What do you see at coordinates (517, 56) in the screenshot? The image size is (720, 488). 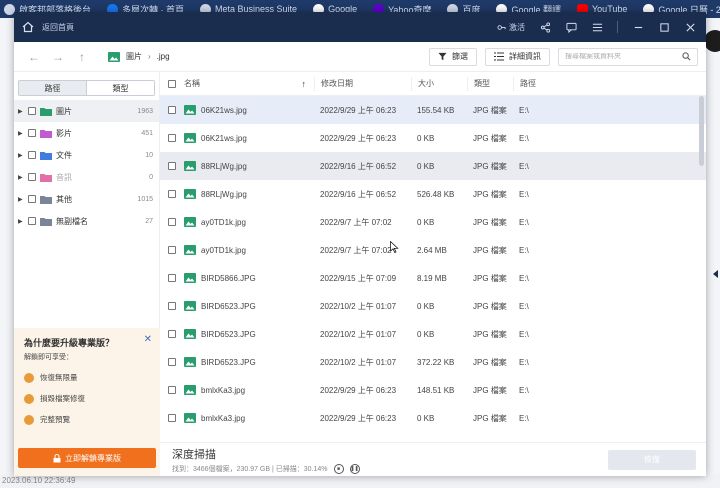 I see `details-button: 詳細資訊` at bounding box center [517, 56].